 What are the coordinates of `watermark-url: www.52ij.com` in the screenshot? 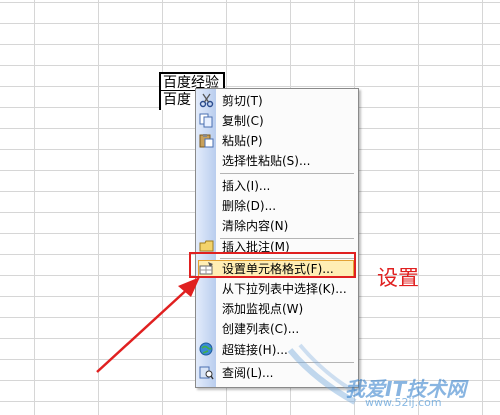 It's located at (403, 402).